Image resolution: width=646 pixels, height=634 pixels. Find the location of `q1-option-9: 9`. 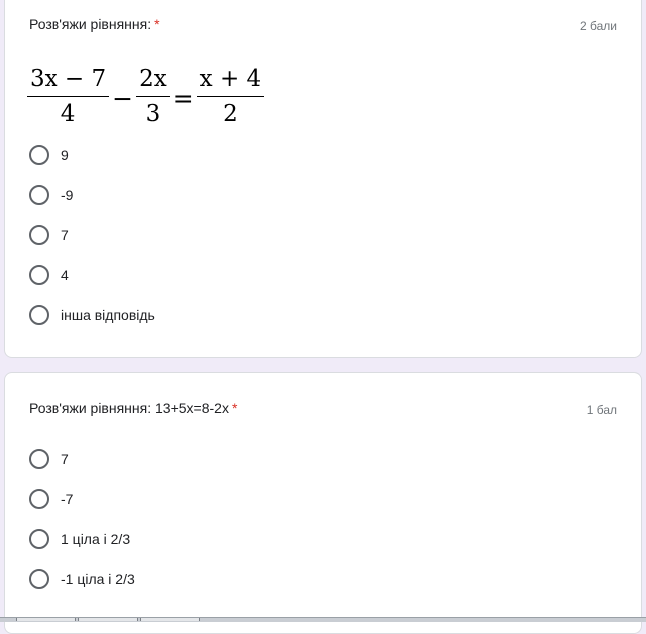

q1-option-9: 9 is located at coordinates (49, 155).